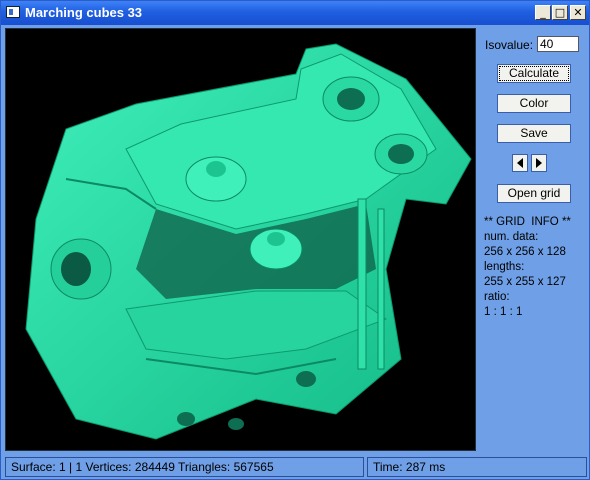 Image resolution: width=590 pixels, height=480 pixels. Describe the element at coordinates (560, 12) in the screenshot. I see `maximize-button: □` at that location.